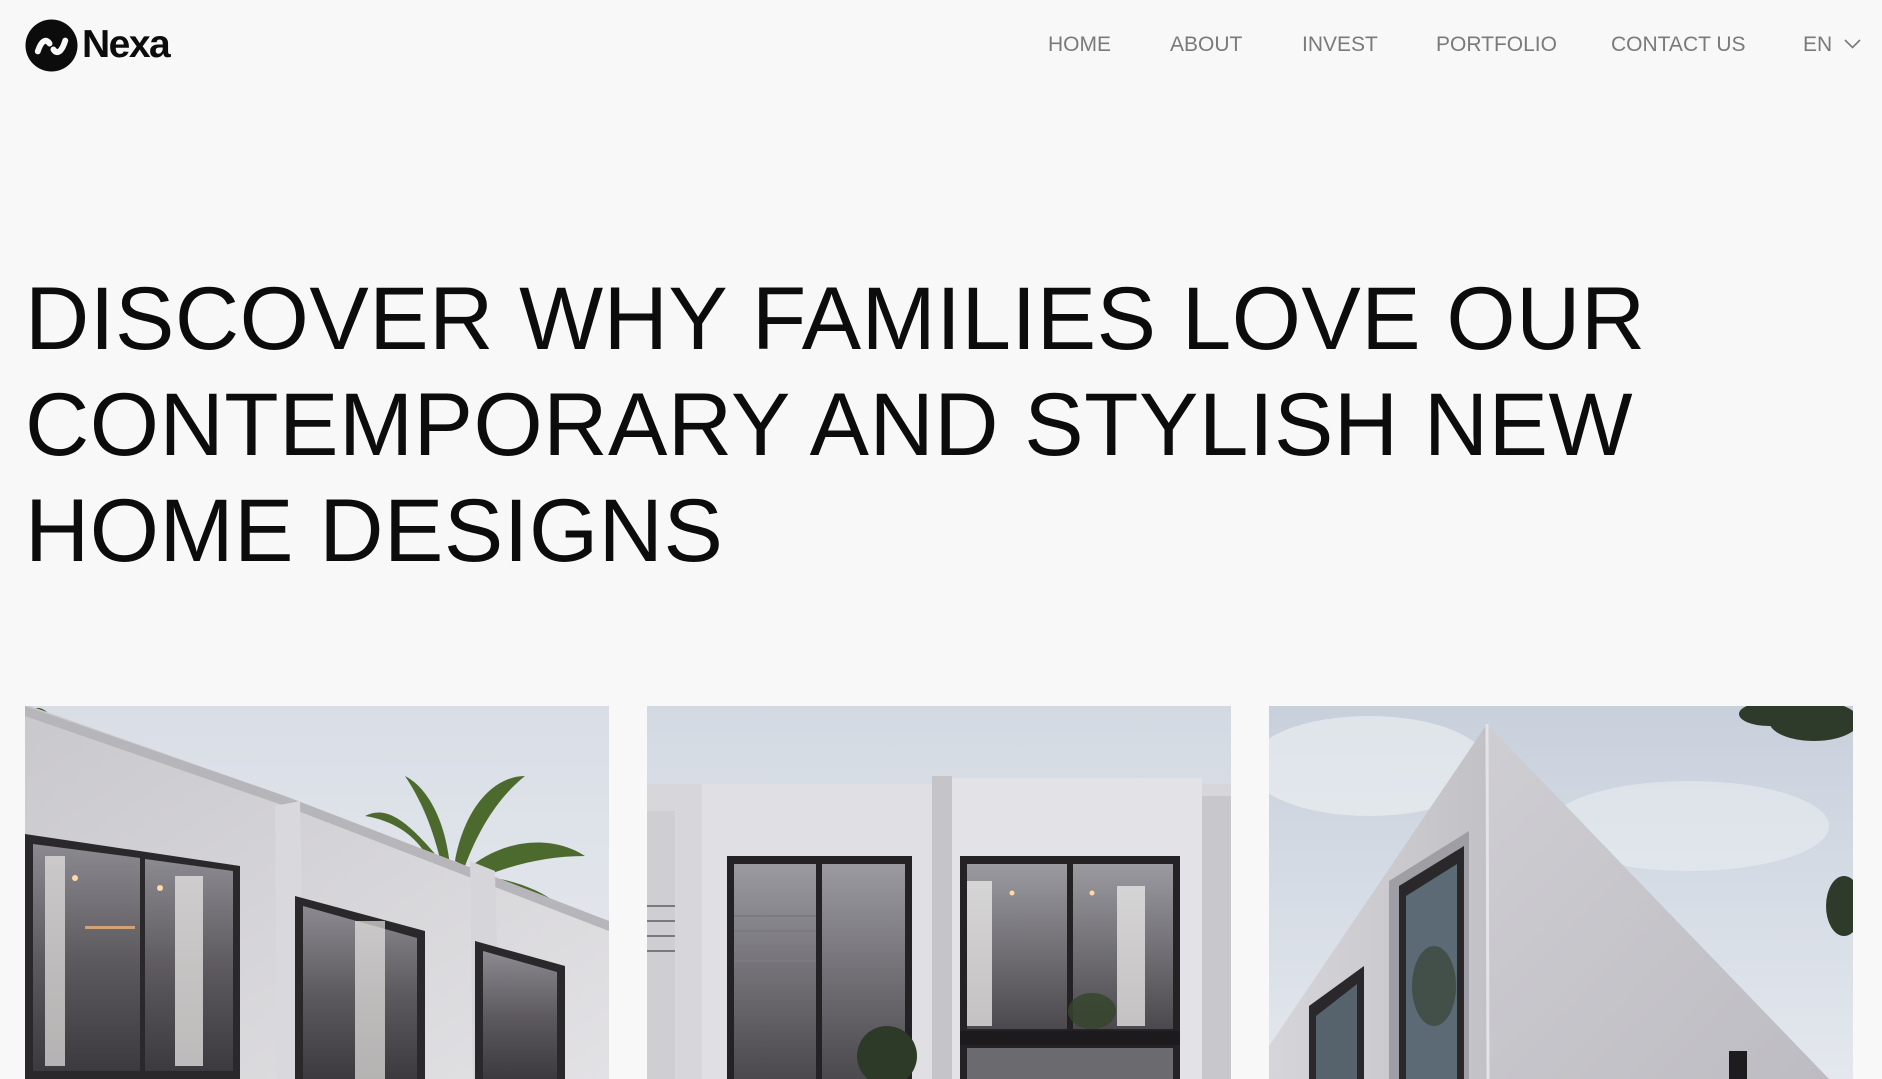 This screenshot has height=1079, width=1882. Describe the element at coordinates (835, 318) in the screenshot. I see `hero-heading-line-1: DISCOVER WHY FAMILIES LOVE OUR` at that location.